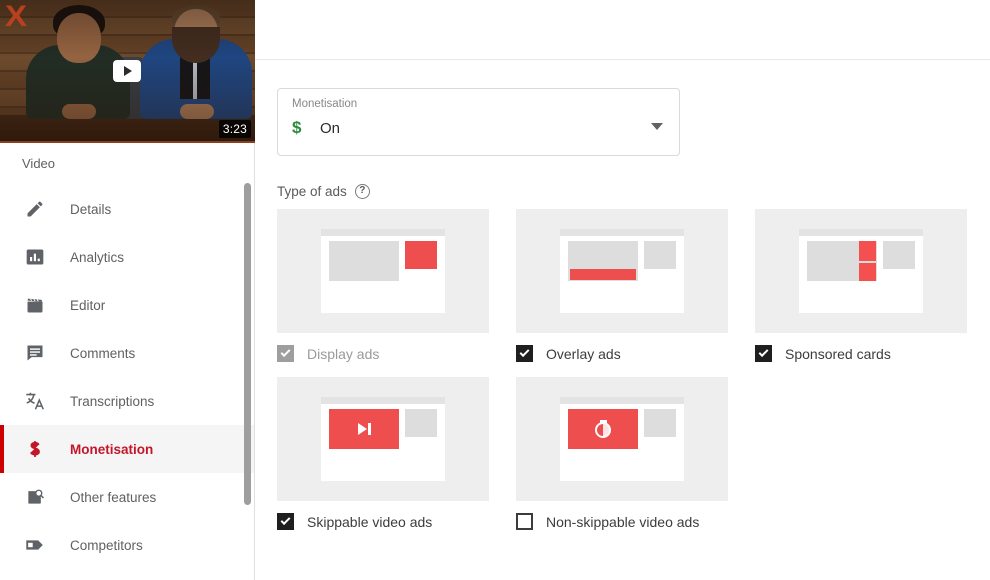  What do you see at coordinates (524, 521) in the screenshot?
I see `checkbox-non-skippable-video-ads` at bounding box center [524, 521].